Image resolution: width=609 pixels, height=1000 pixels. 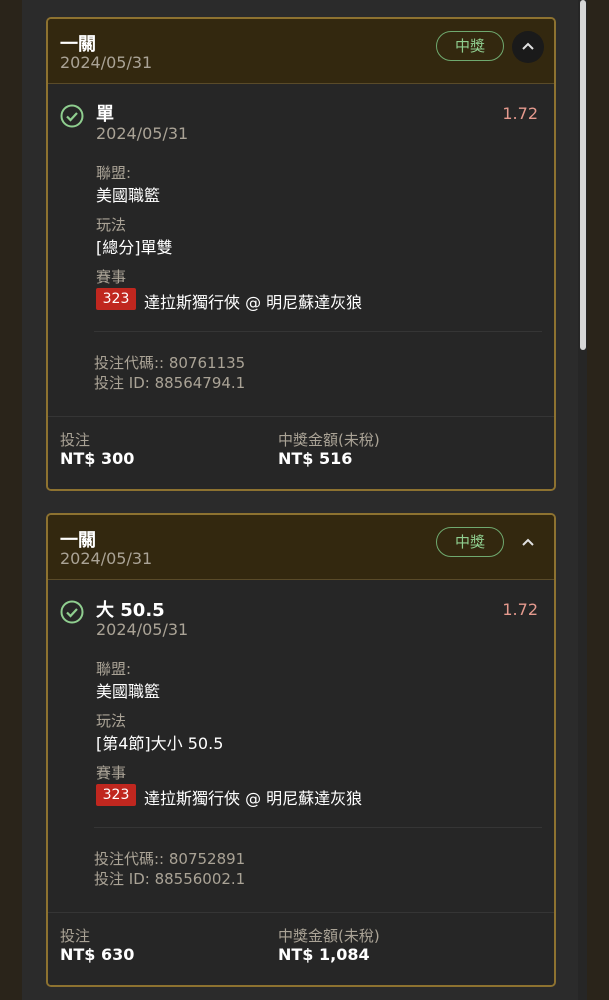 What do you see at coordinates (105, 114) in the screenshot?
I see `selection-title: 單` at bounding box center [105, 114].